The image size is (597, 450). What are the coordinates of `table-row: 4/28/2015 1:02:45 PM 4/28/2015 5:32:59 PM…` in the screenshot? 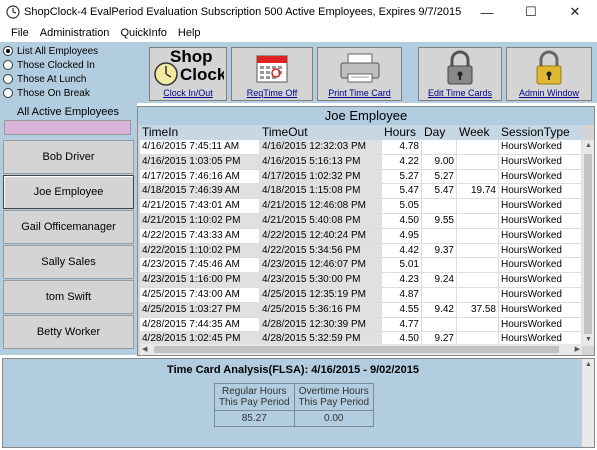 It's located at (361, 338).